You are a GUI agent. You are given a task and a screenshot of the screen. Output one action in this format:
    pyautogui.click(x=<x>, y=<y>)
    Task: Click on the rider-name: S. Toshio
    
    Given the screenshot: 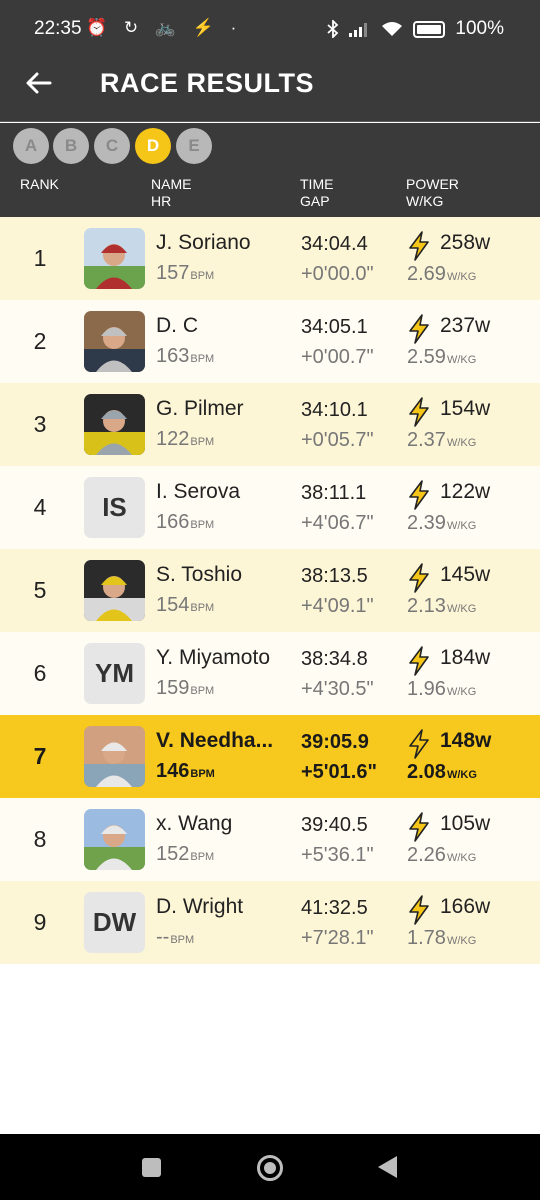 What is the action you would take?
    pyautogui.click(x=199, y=574)
    